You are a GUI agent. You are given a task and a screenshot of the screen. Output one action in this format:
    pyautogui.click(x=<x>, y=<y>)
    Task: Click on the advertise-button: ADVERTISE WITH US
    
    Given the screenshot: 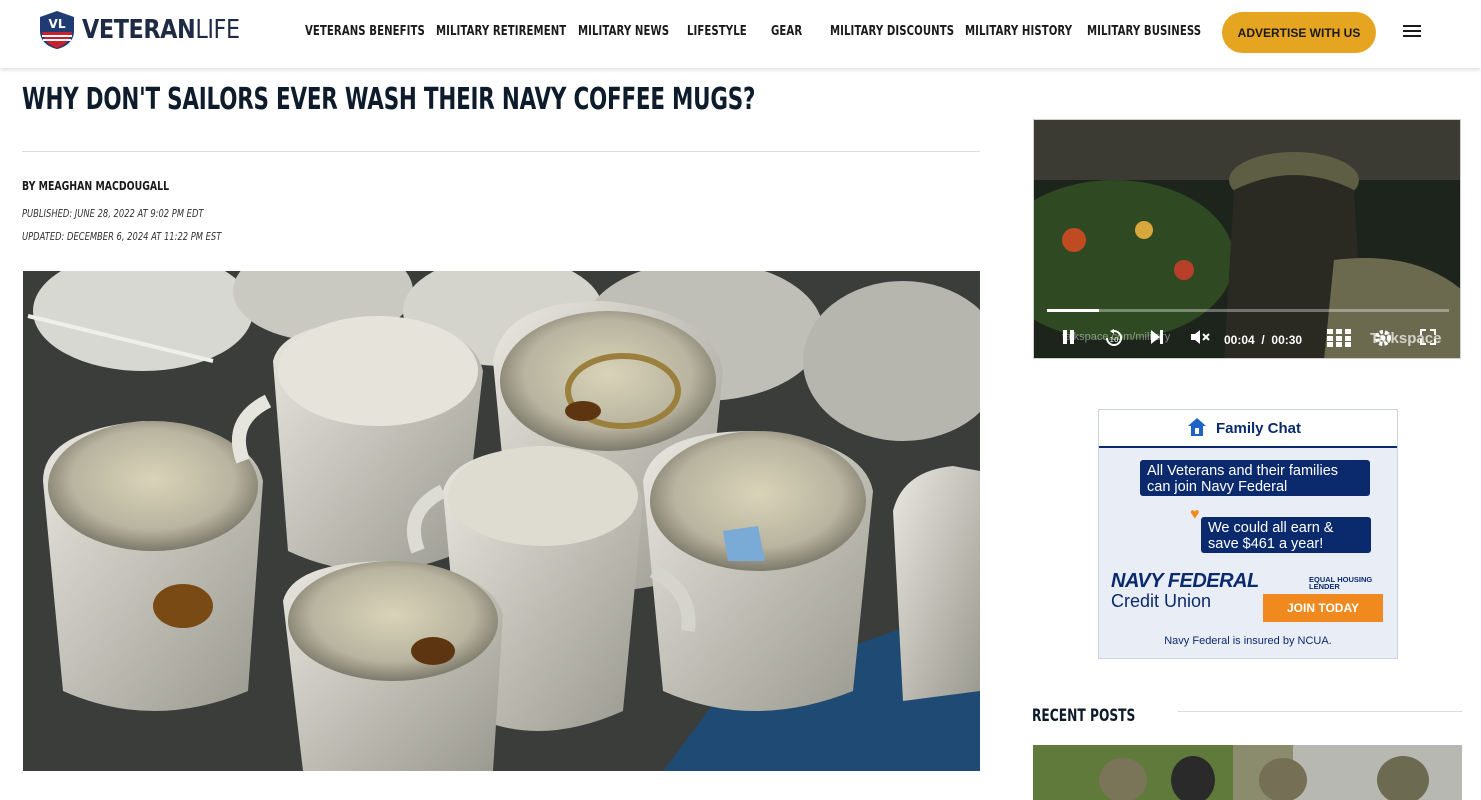 What is the action you would take?
    pyautogui.click(x=1299, y=32)
    